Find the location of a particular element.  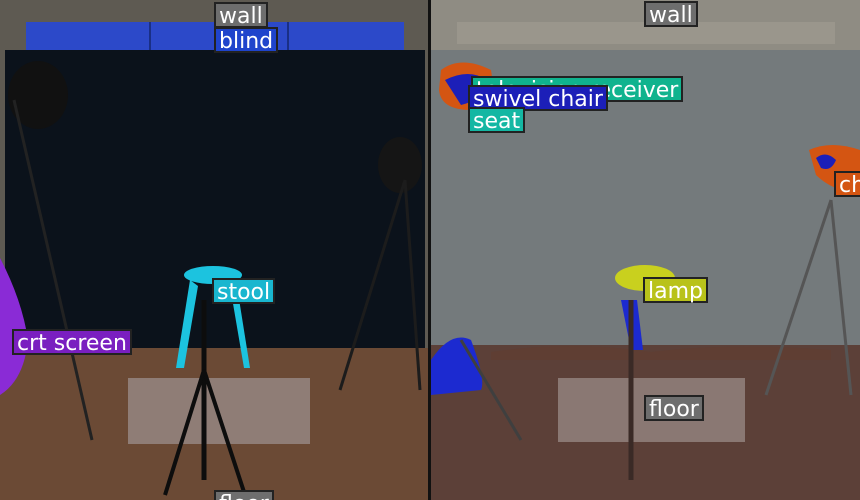

label-chair: chair is located at coordinates (847, 184).